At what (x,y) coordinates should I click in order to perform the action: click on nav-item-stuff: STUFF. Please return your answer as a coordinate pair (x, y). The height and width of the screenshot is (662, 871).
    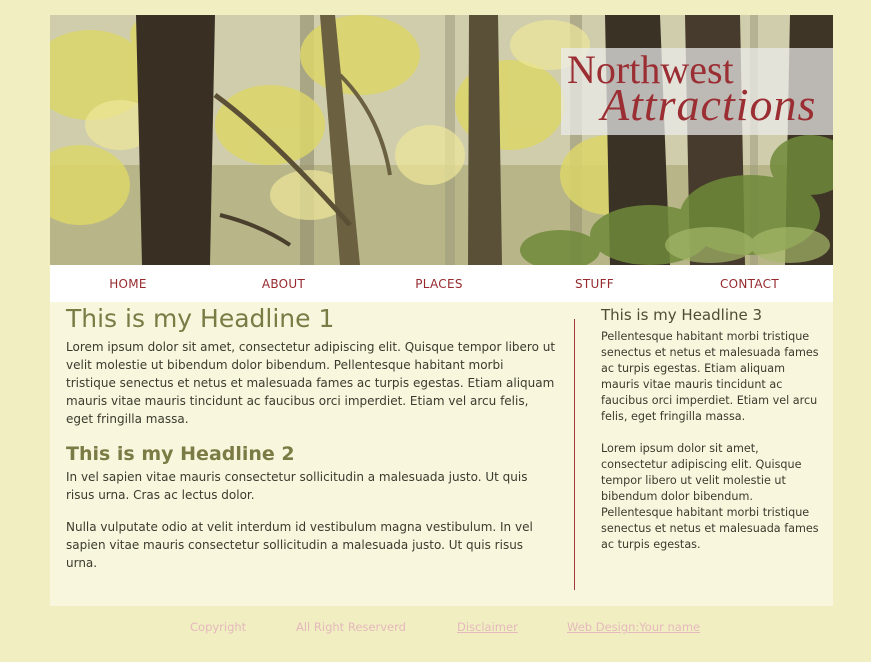
    Looking at the image, I should click on (594, 284).